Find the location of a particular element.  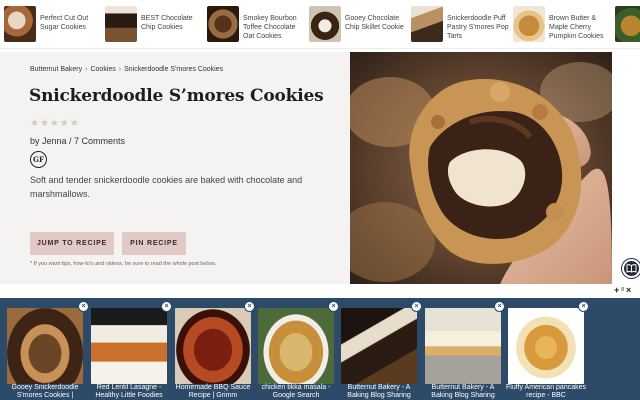

related-card: Gooey Snickerdoodle S'mores Cookies | is located at coordinates (45, 354).